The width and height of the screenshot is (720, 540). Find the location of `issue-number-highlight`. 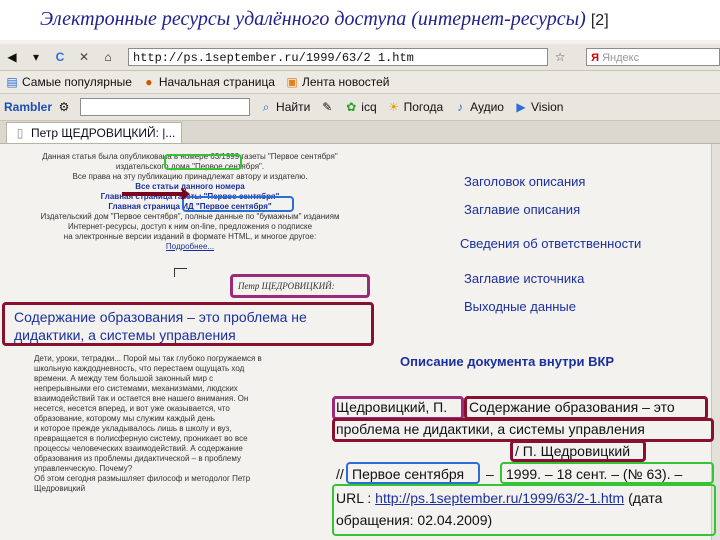

issue-number-highlight is located at coordinates (203, 162).